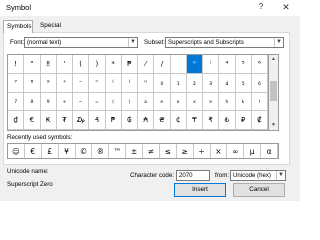  I want to click on symbol-cell: ₐ, so click(146, 102).